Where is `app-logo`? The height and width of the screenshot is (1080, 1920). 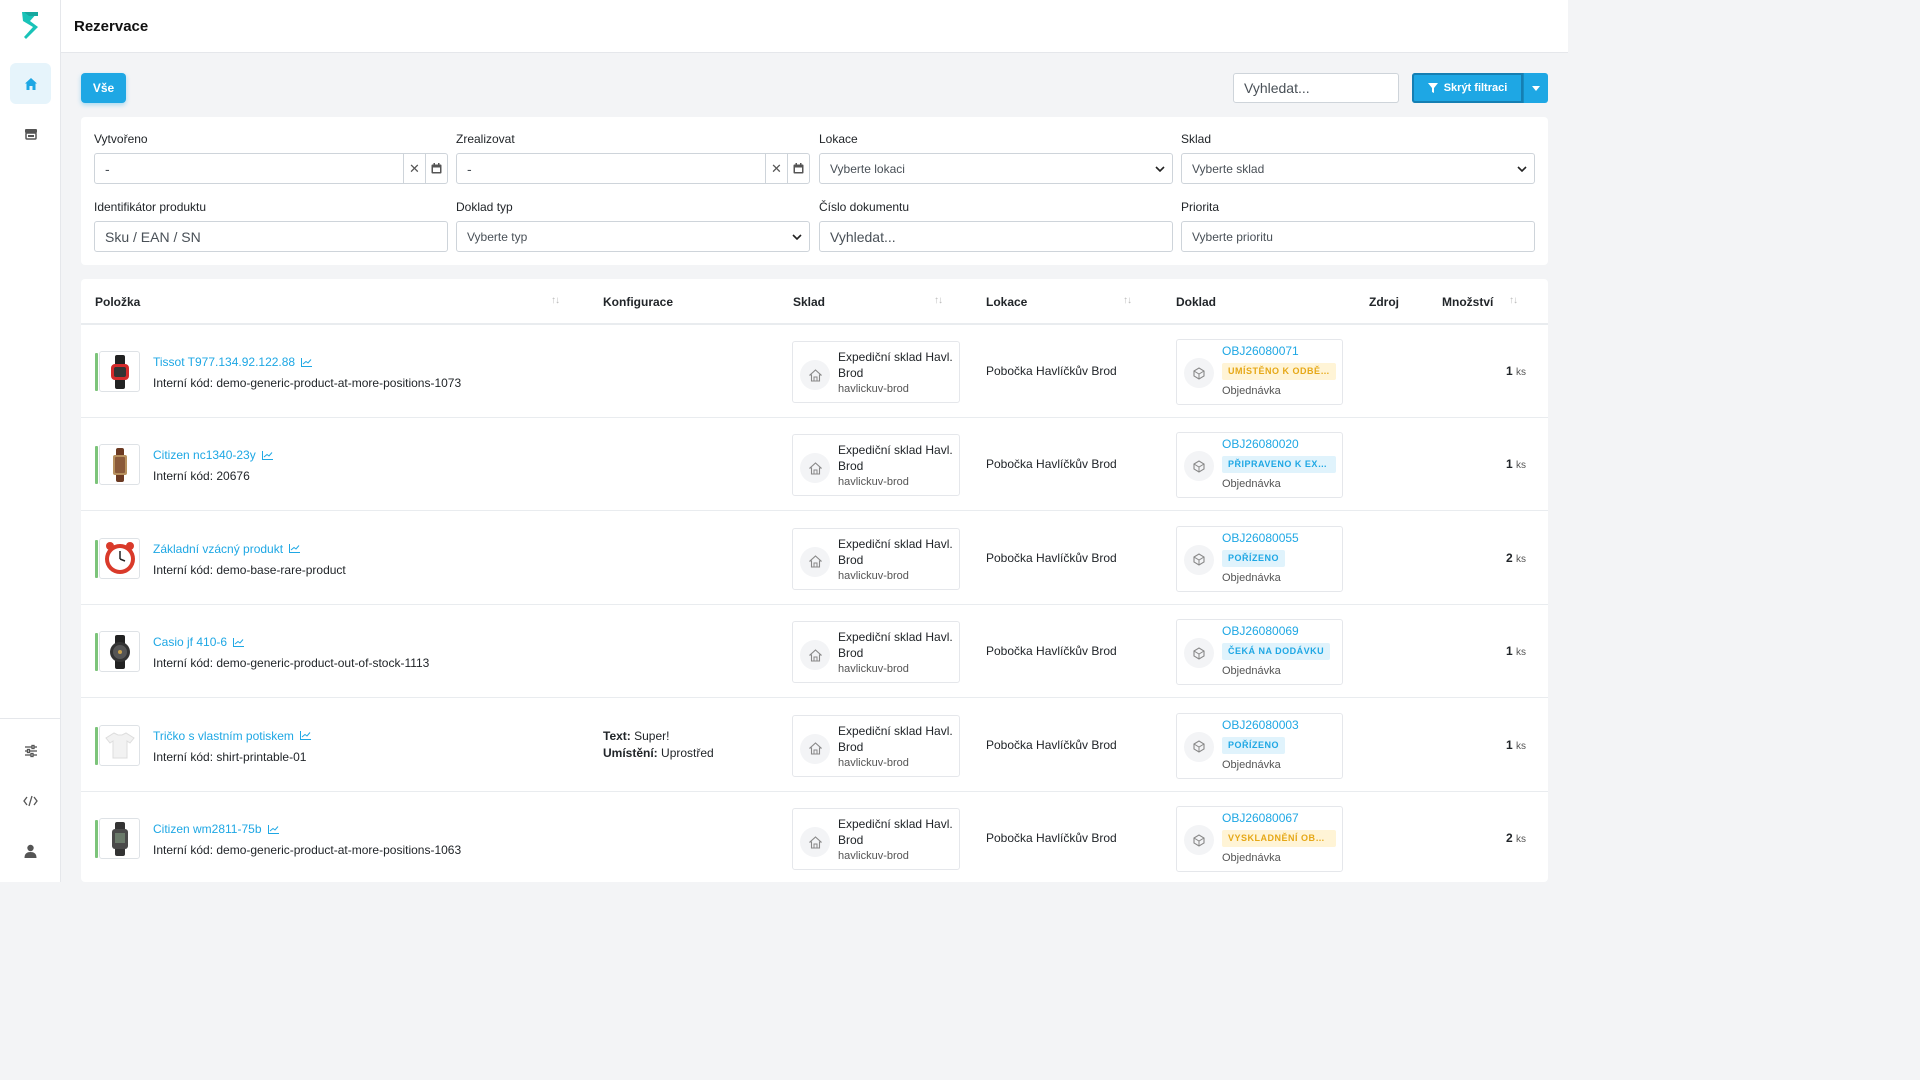 app-logo is located at coordinates (31, 26).